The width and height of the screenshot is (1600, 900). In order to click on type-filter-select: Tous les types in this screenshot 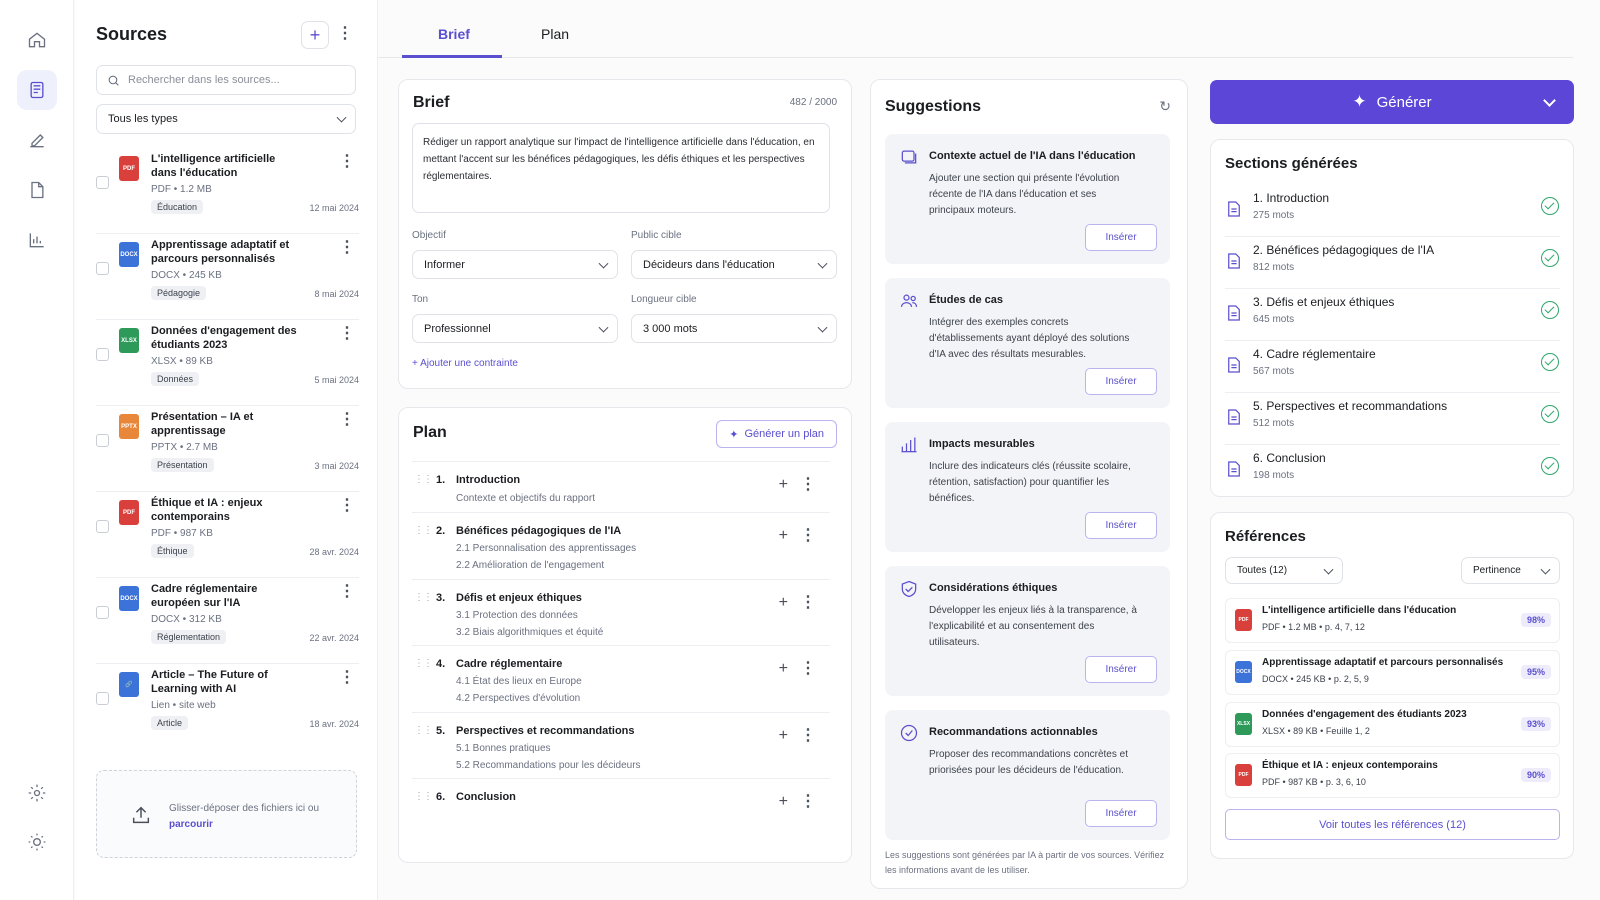, I will do `click(226, 119)`.